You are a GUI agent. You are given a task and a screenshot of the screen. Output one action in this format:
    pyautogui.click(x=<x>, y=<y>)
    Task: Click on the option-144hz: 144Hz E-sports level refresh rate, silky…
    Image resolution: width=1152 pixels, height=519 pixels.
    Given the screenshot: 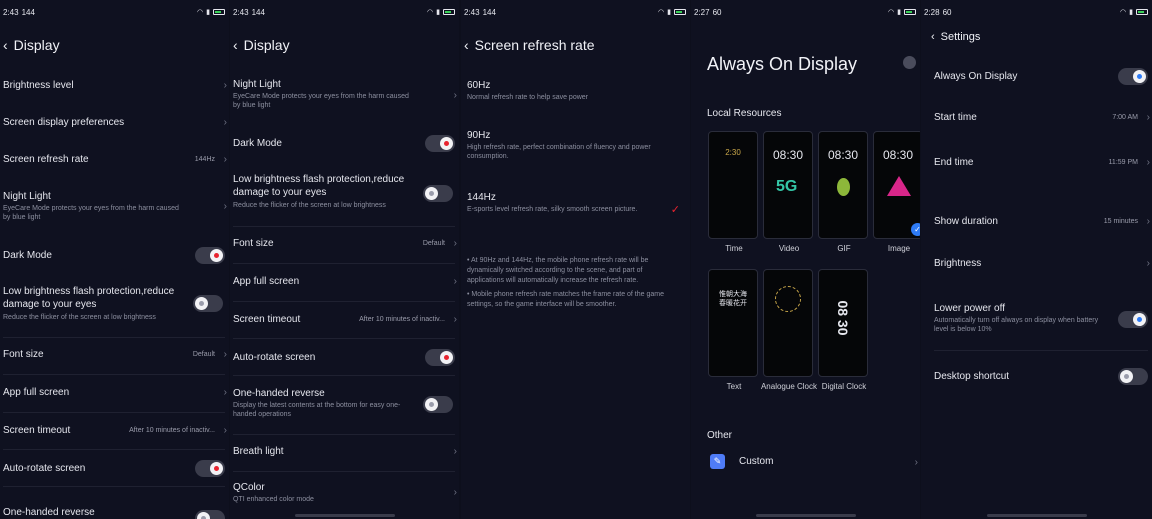 What is the action you would take?
    pyautogui.click(x=559, y=203)
    